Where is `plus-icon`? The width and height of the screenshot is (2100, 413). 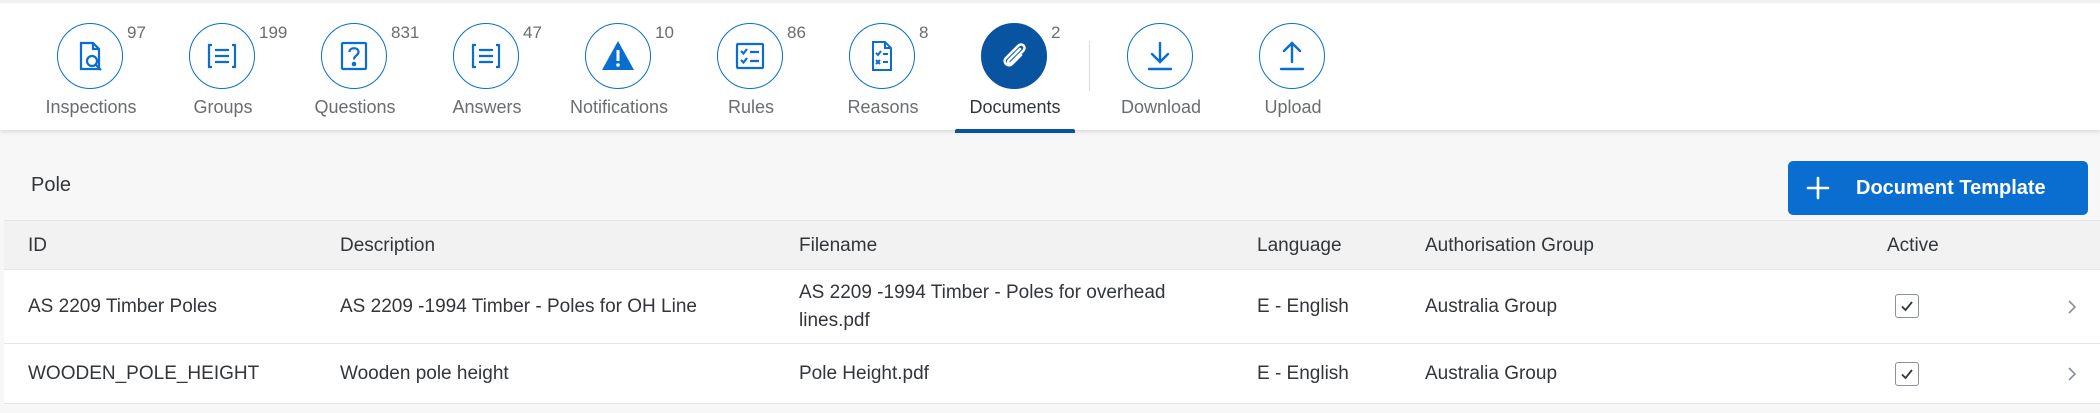
plus-icon is located at coordinates (1818, 188).